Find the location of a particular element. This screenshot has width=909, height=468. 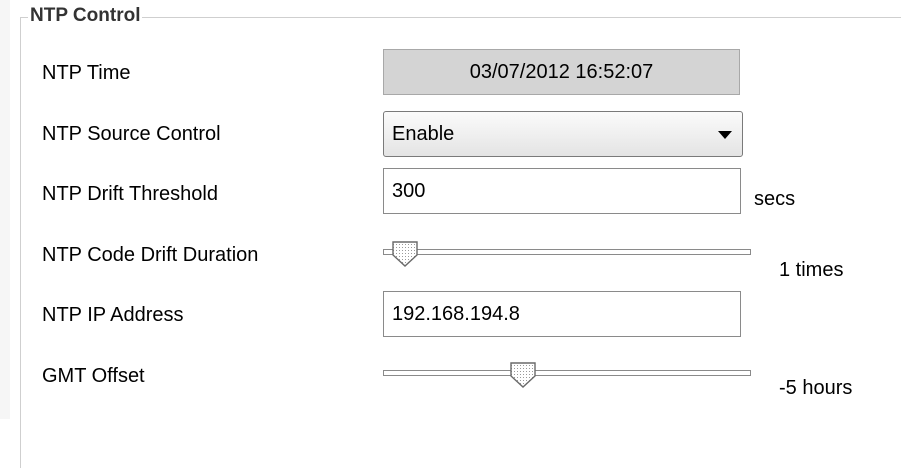

drift-threshold-unit: secs is located at coordinates (775, 199).